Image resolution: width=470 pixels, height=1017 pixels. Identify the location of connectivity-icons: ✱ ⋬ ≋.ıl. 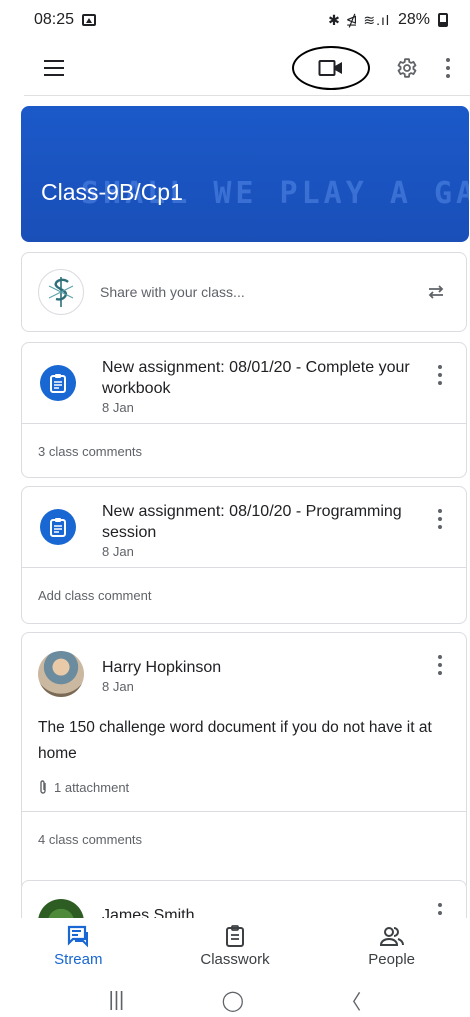
(359, 19).